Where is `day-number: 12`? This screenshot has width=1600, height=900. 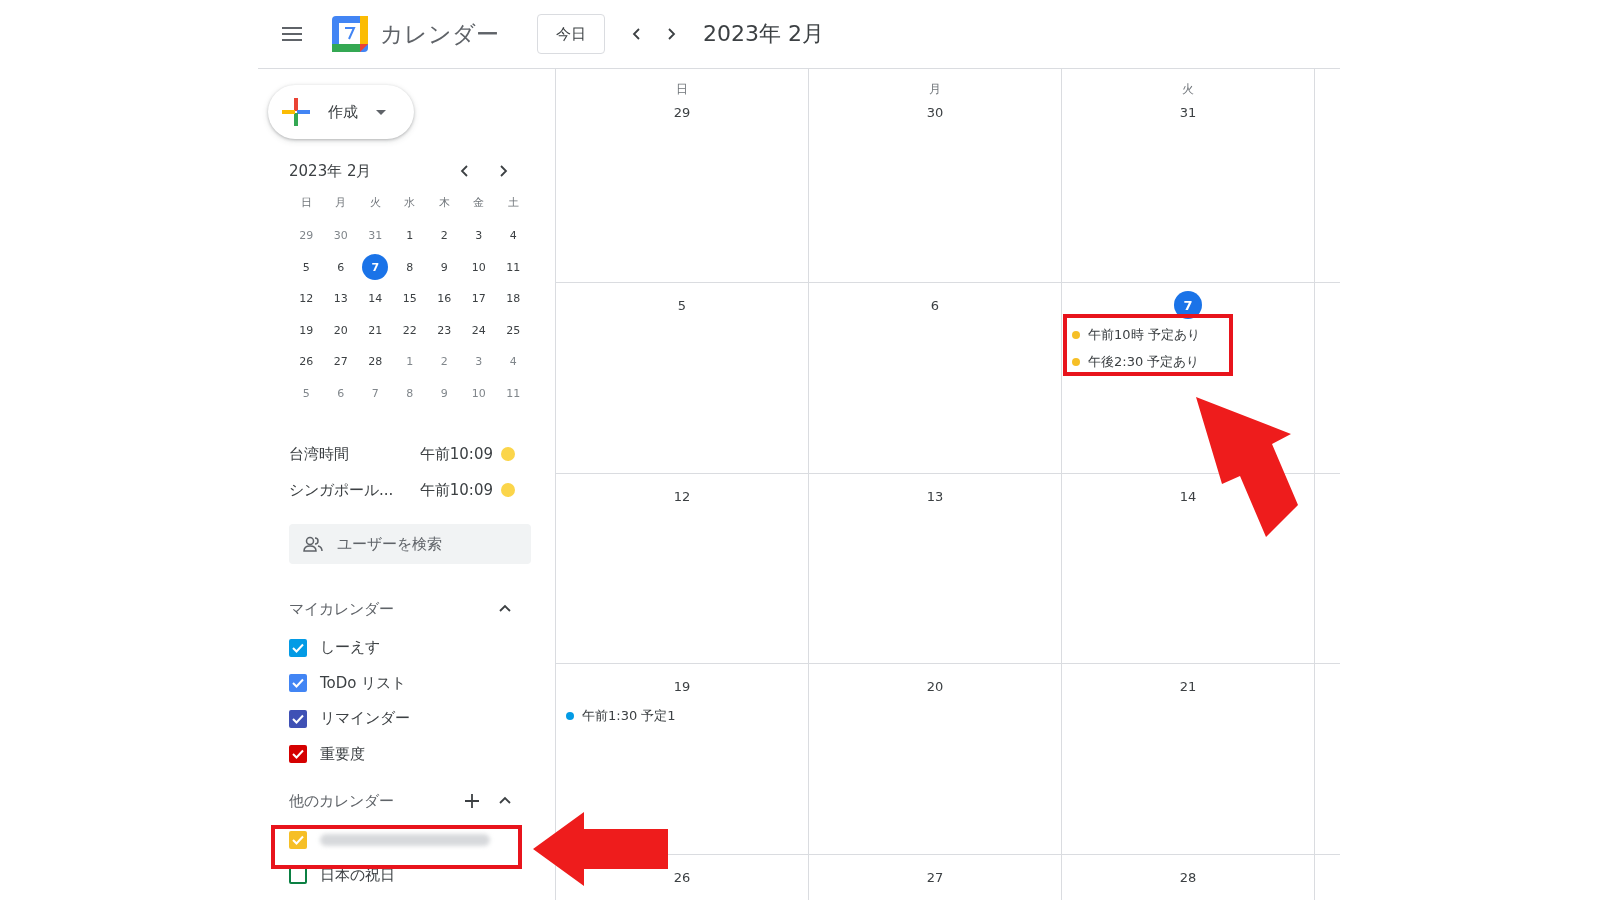 day-number: 12 is located at coordinates (682, 496).